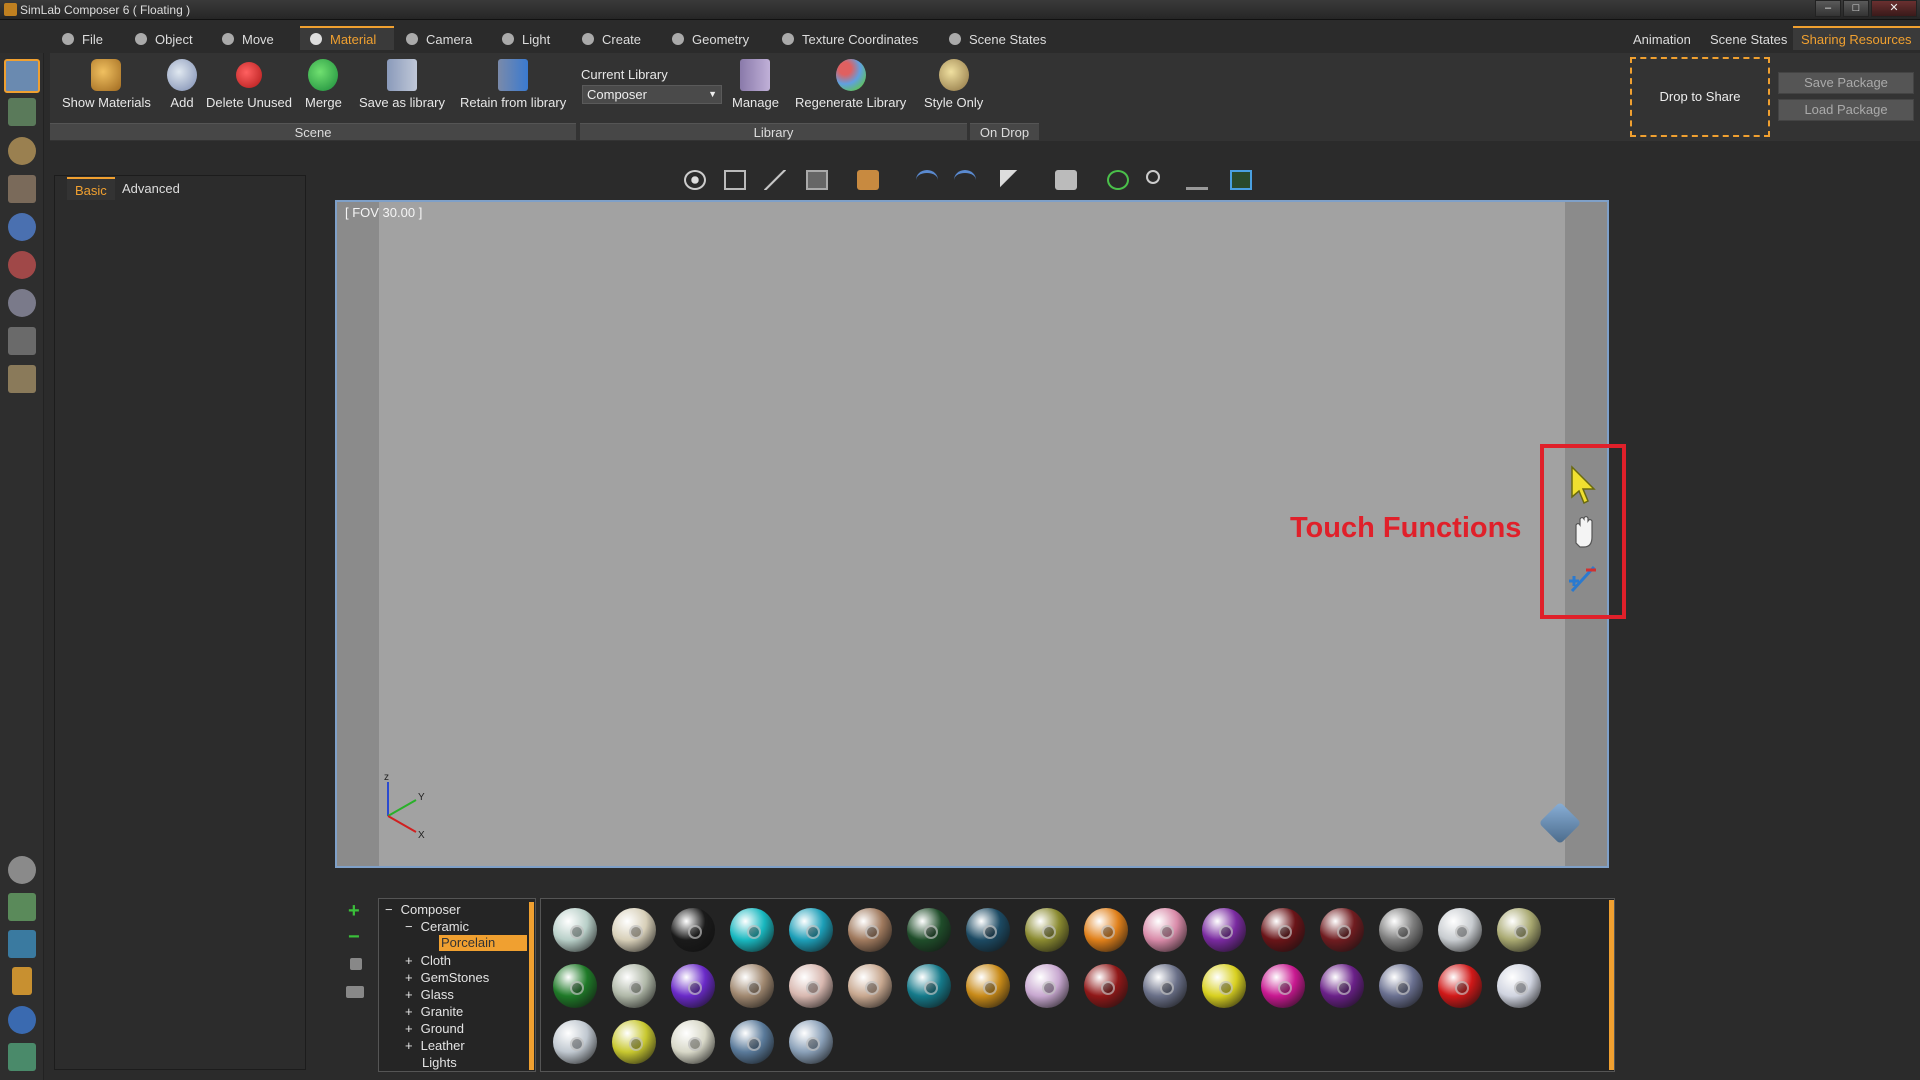 This screenshot has width=1920, height=1080. What do you see at coordinates (1846, 110) in the screenshot?
I see `load-package-button: Load Package` at bounding box center [1846, 110].